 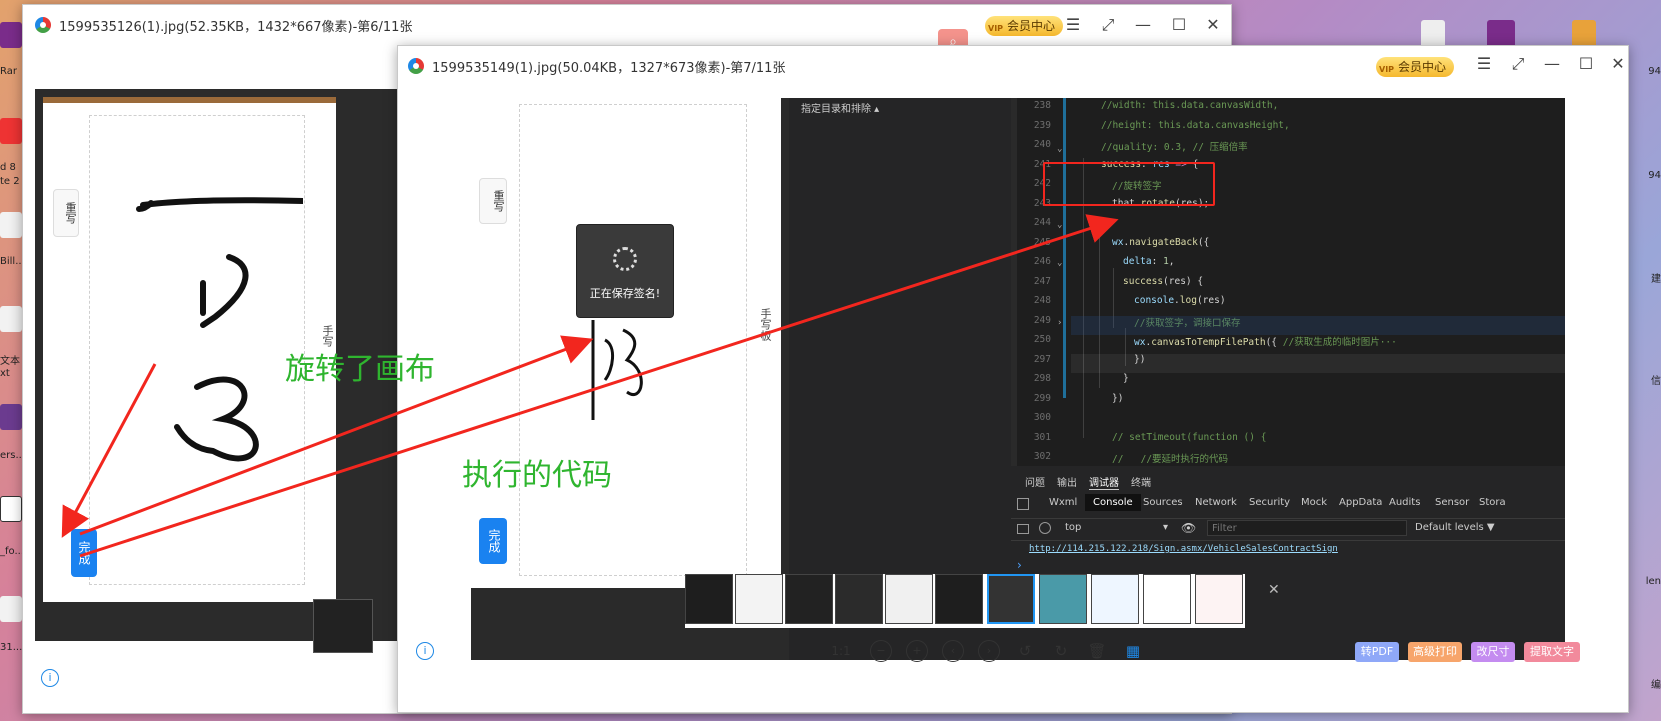 What do you see at coordinates (360, 369) in the screenshot?
I see `annotation-rotate-canvas: 旋转了画布` at bounding box center [360, 369].